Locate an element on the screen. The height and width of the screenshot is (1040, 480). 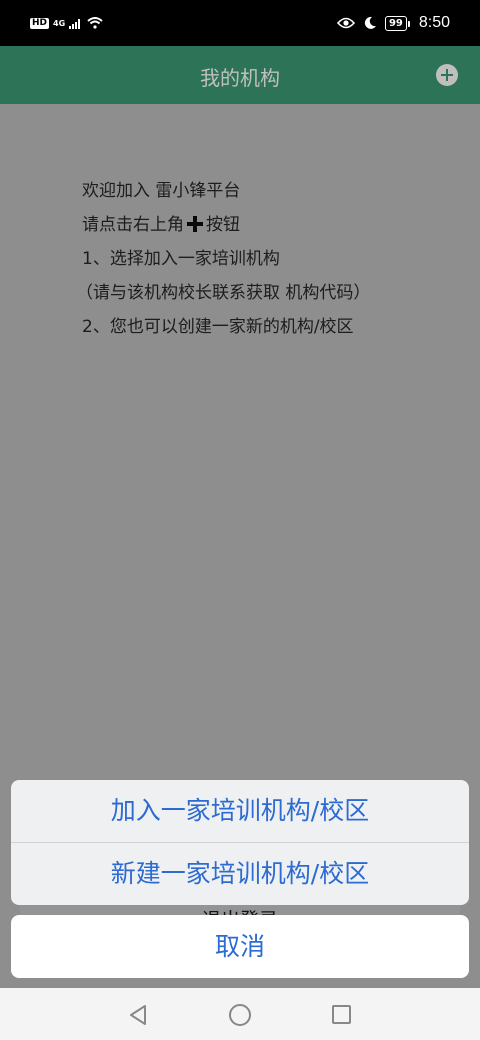
home-icon is located at coordinates (240, 1015).